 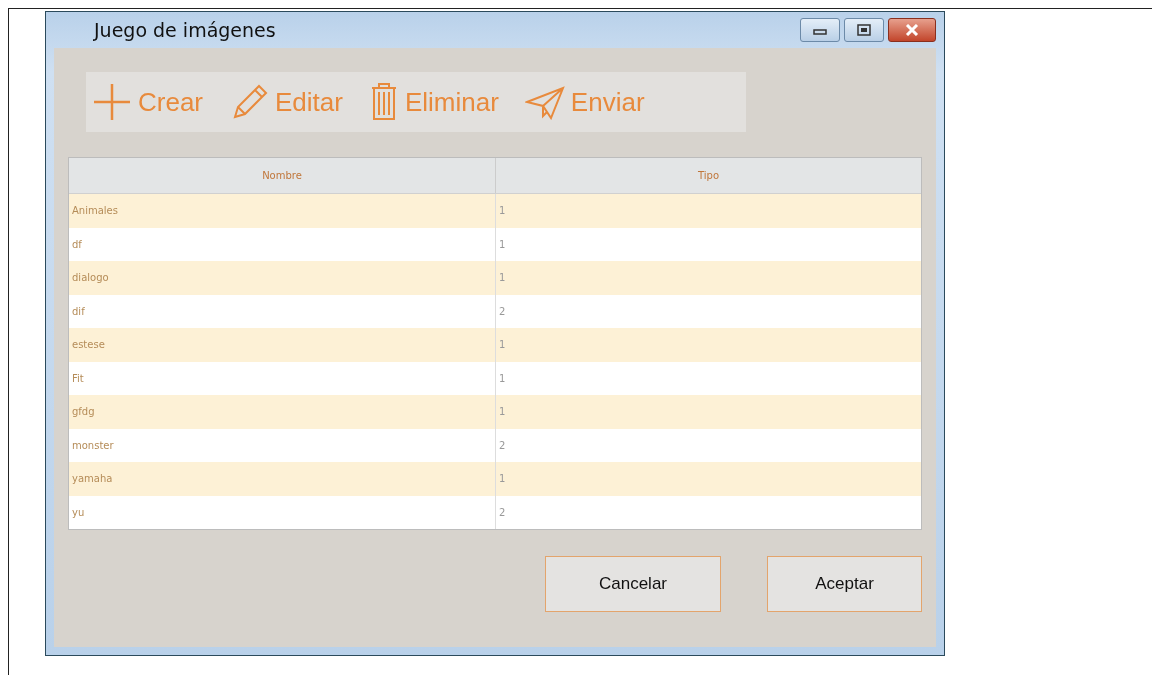 What do you see at coordinates (844, 584) in the screenshot?
I see `dialog-button: Aceptar` at bounding box center [844, 584].